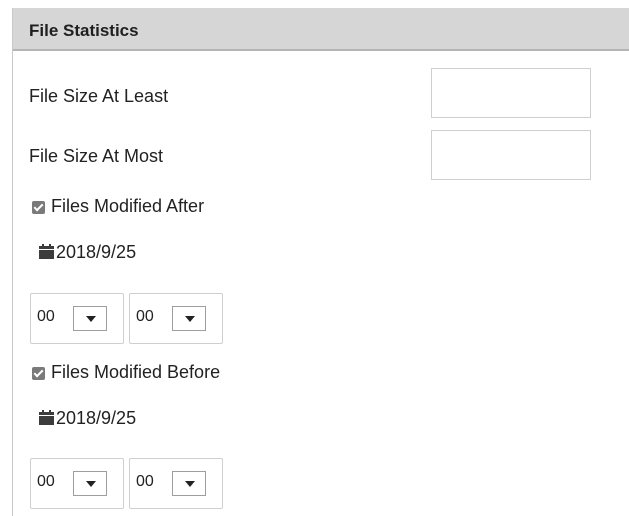  What do you see at coordinates (38, 207) in the screenshot?
I see `modified-after-checkbox` at bounding box center [38, 207].